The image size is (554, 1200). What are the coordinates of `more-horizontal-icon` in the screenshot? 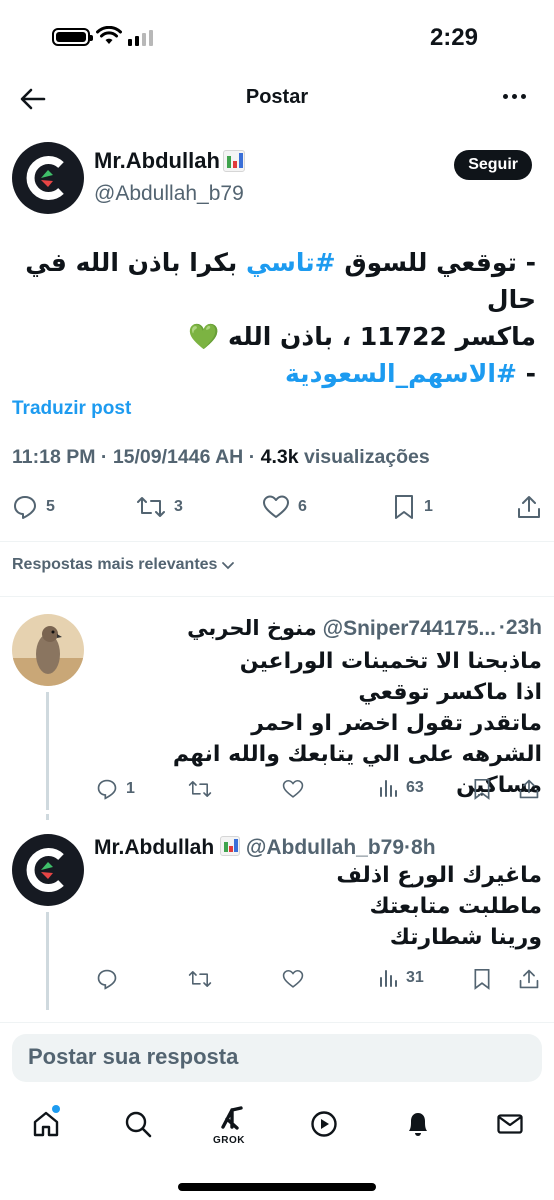 It's located at (514, 96).